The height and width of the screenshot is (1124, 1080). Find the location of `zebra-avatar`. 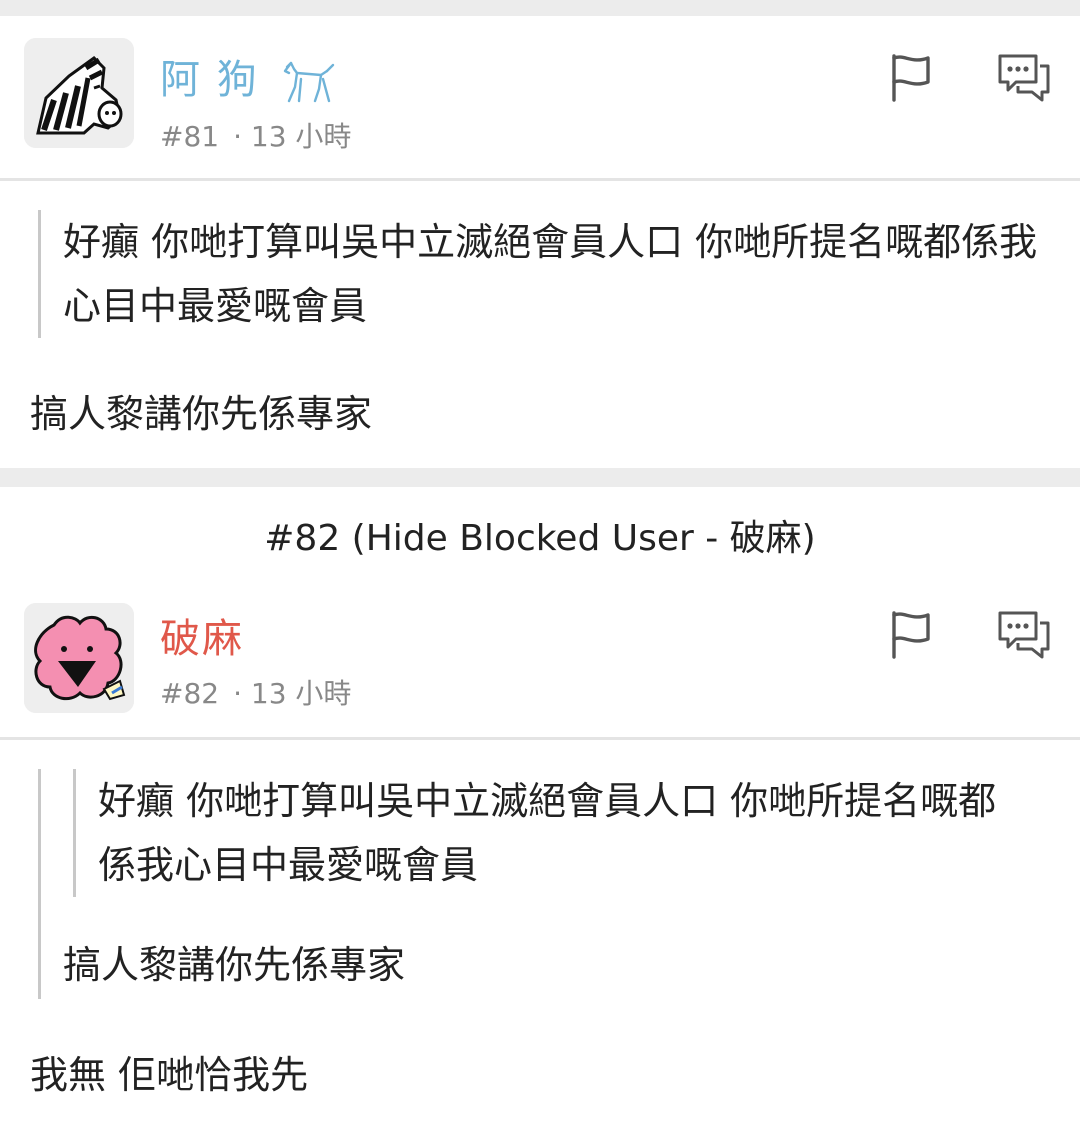

zebra-avatar is located at coordinates (79, 93).